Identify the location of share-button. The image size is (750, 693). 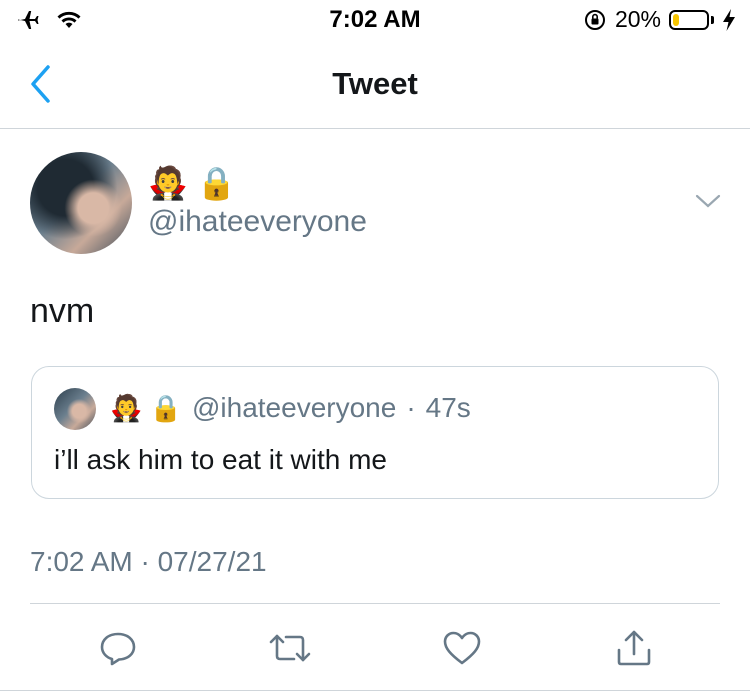
(634, 648).